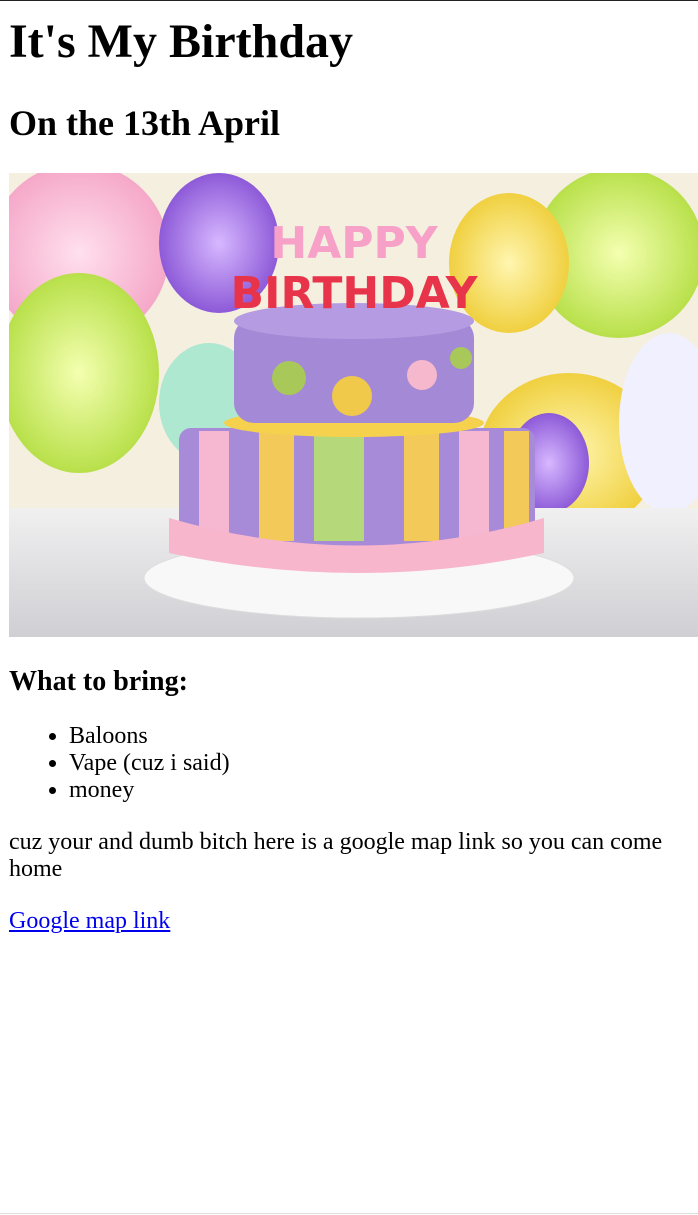 The width and height of the screenshot is (698, 1215). What do you see at coordinates (89, 921) in the screenshot?
I see `google-map-link: Google map link` at bounding box center [89, 921].